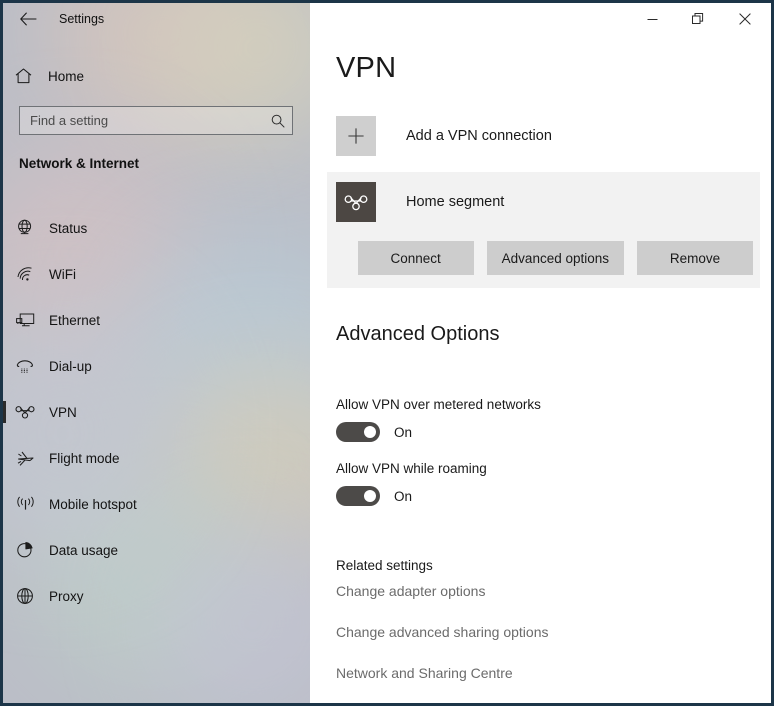 The image size is (774, 706). I want to click on advanced-options-heading: Advanced Options, so click(418, 334).